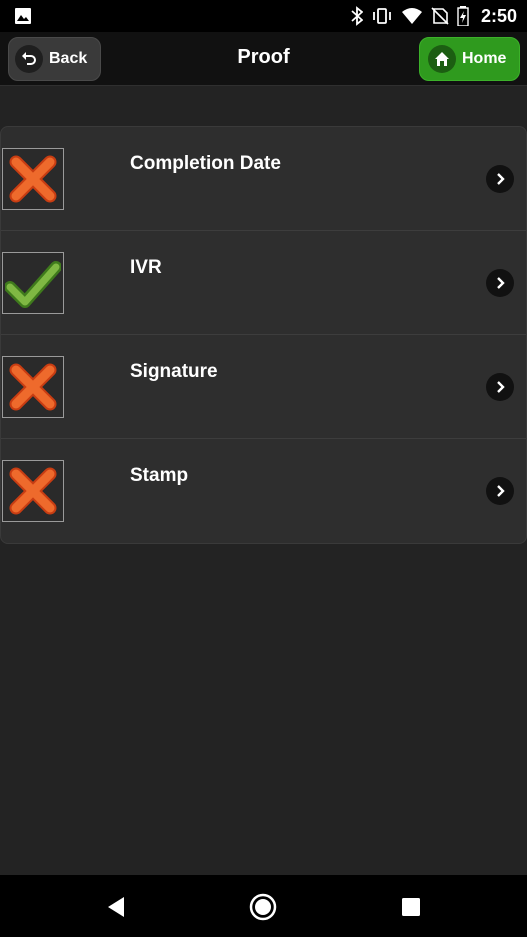  What do you see at coordinates (463, 16) in the screenshot?
I see `battery-charging-icon` at bounding box center [463, 16].